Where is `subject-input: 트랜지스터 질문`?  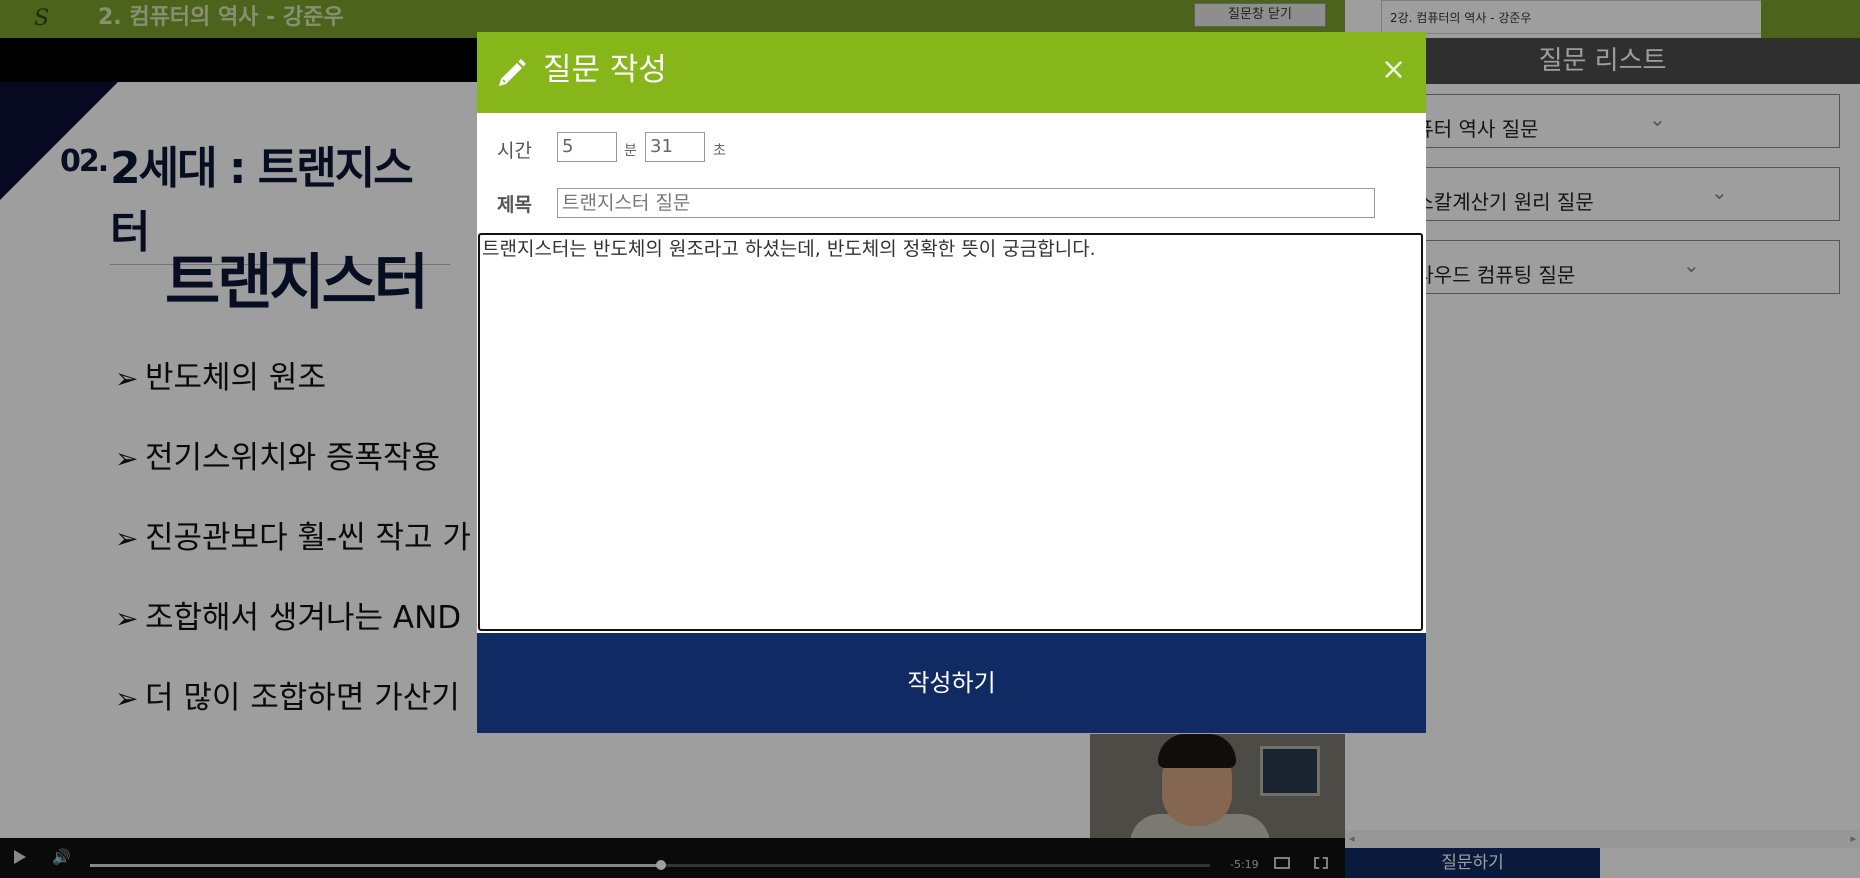
subject-input: 트랜지스터 질문 is located at coordinates (966, 203).